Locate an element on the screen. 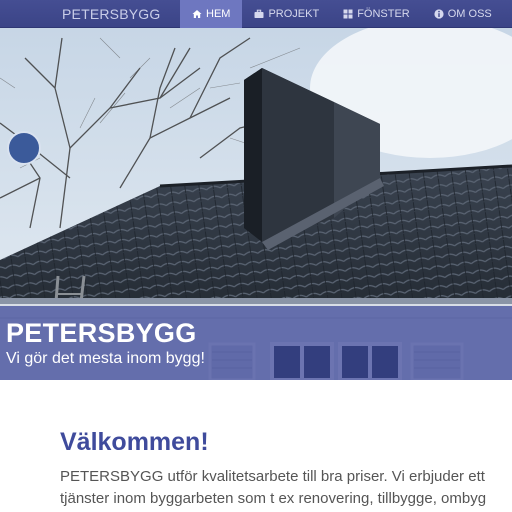  brand-logo: PETERSBYGG is located at coordinates (111, 14).